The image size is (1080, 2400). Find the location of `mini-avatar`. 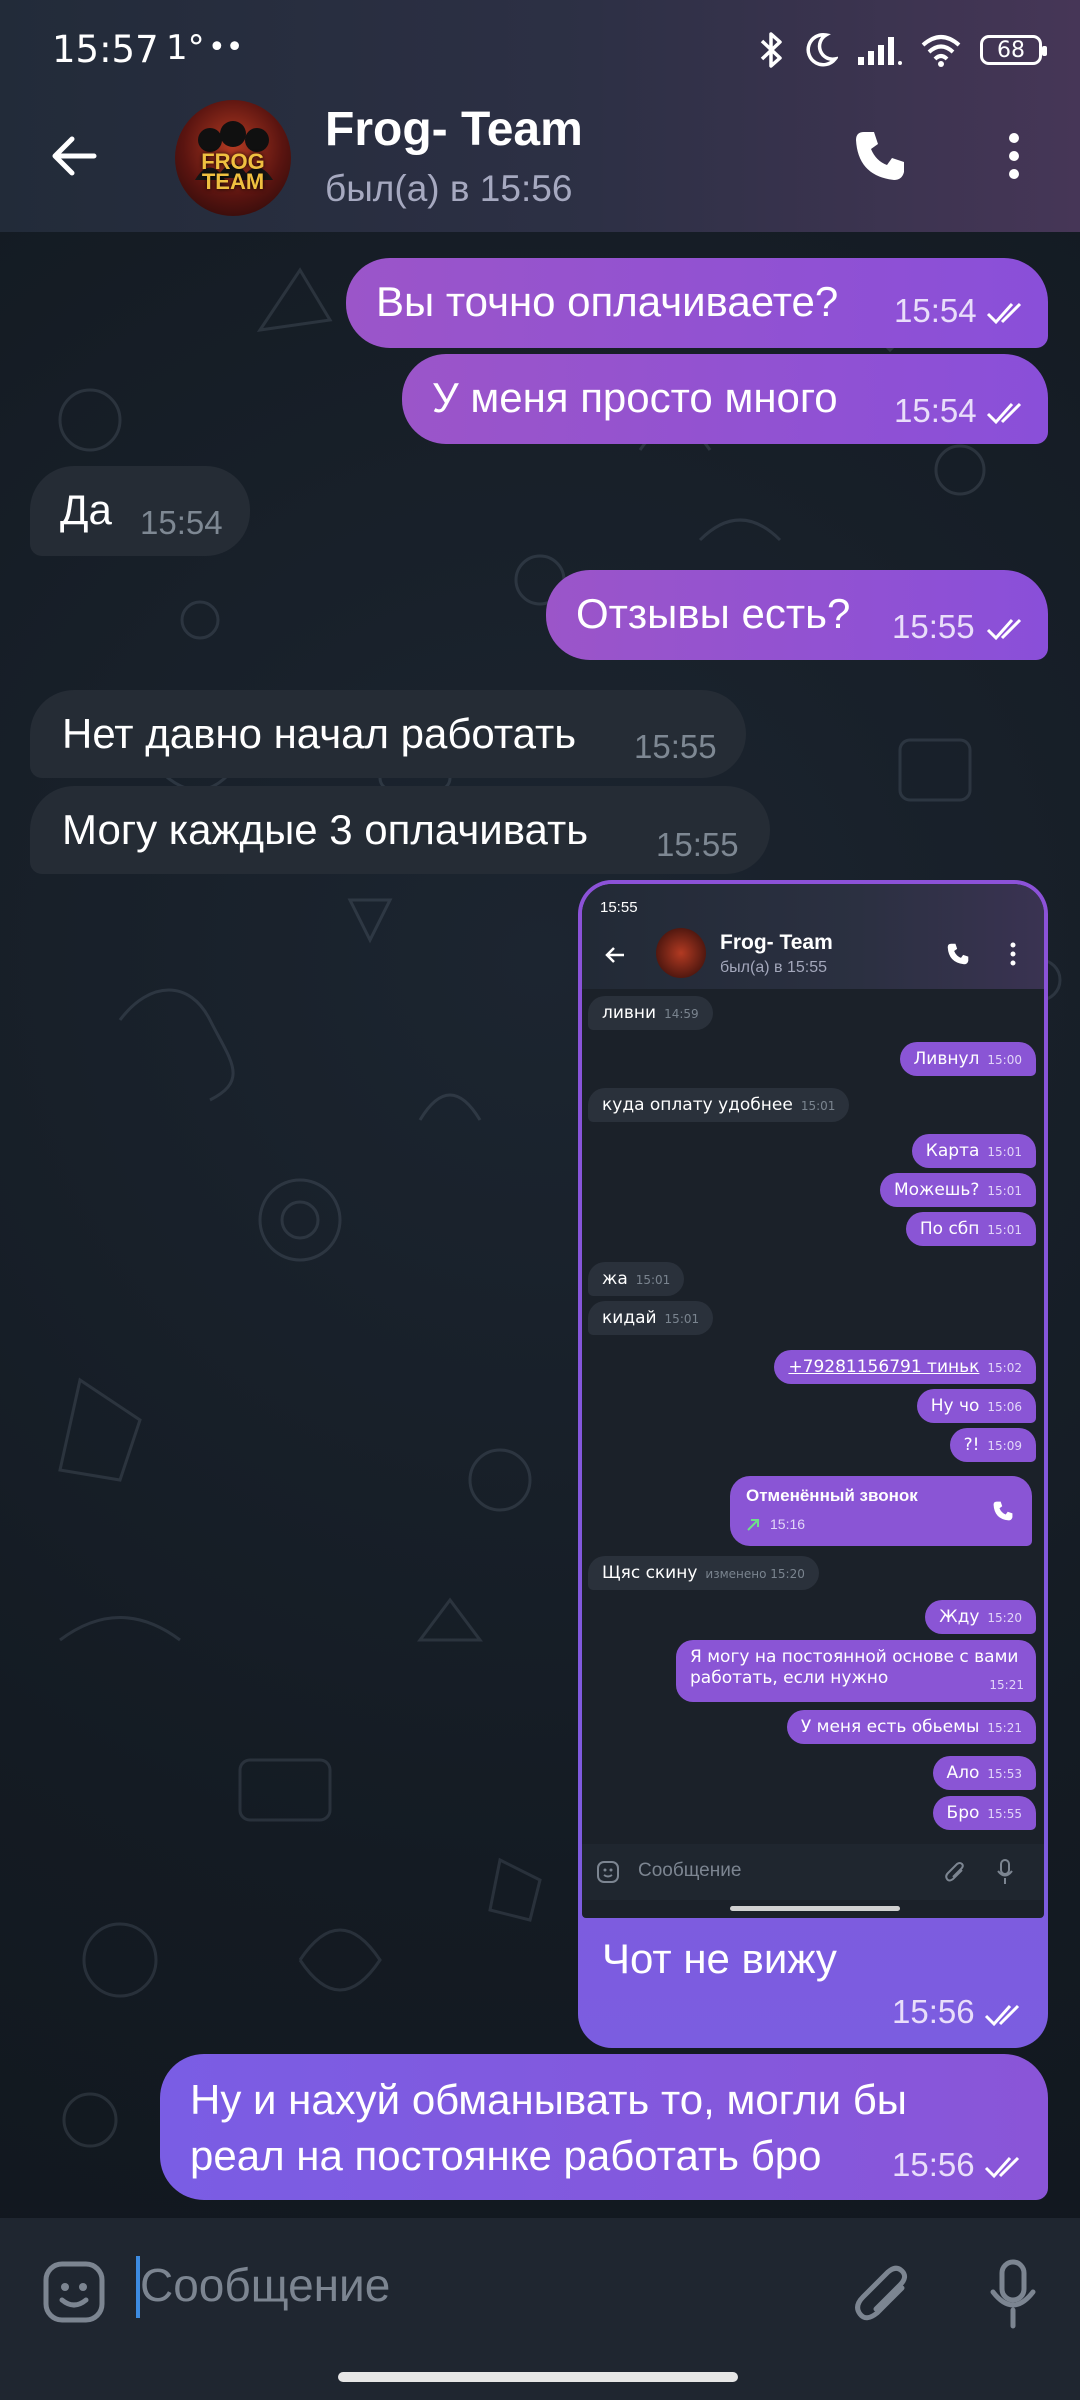

mini-avatar is located at coordinates (681, 953).